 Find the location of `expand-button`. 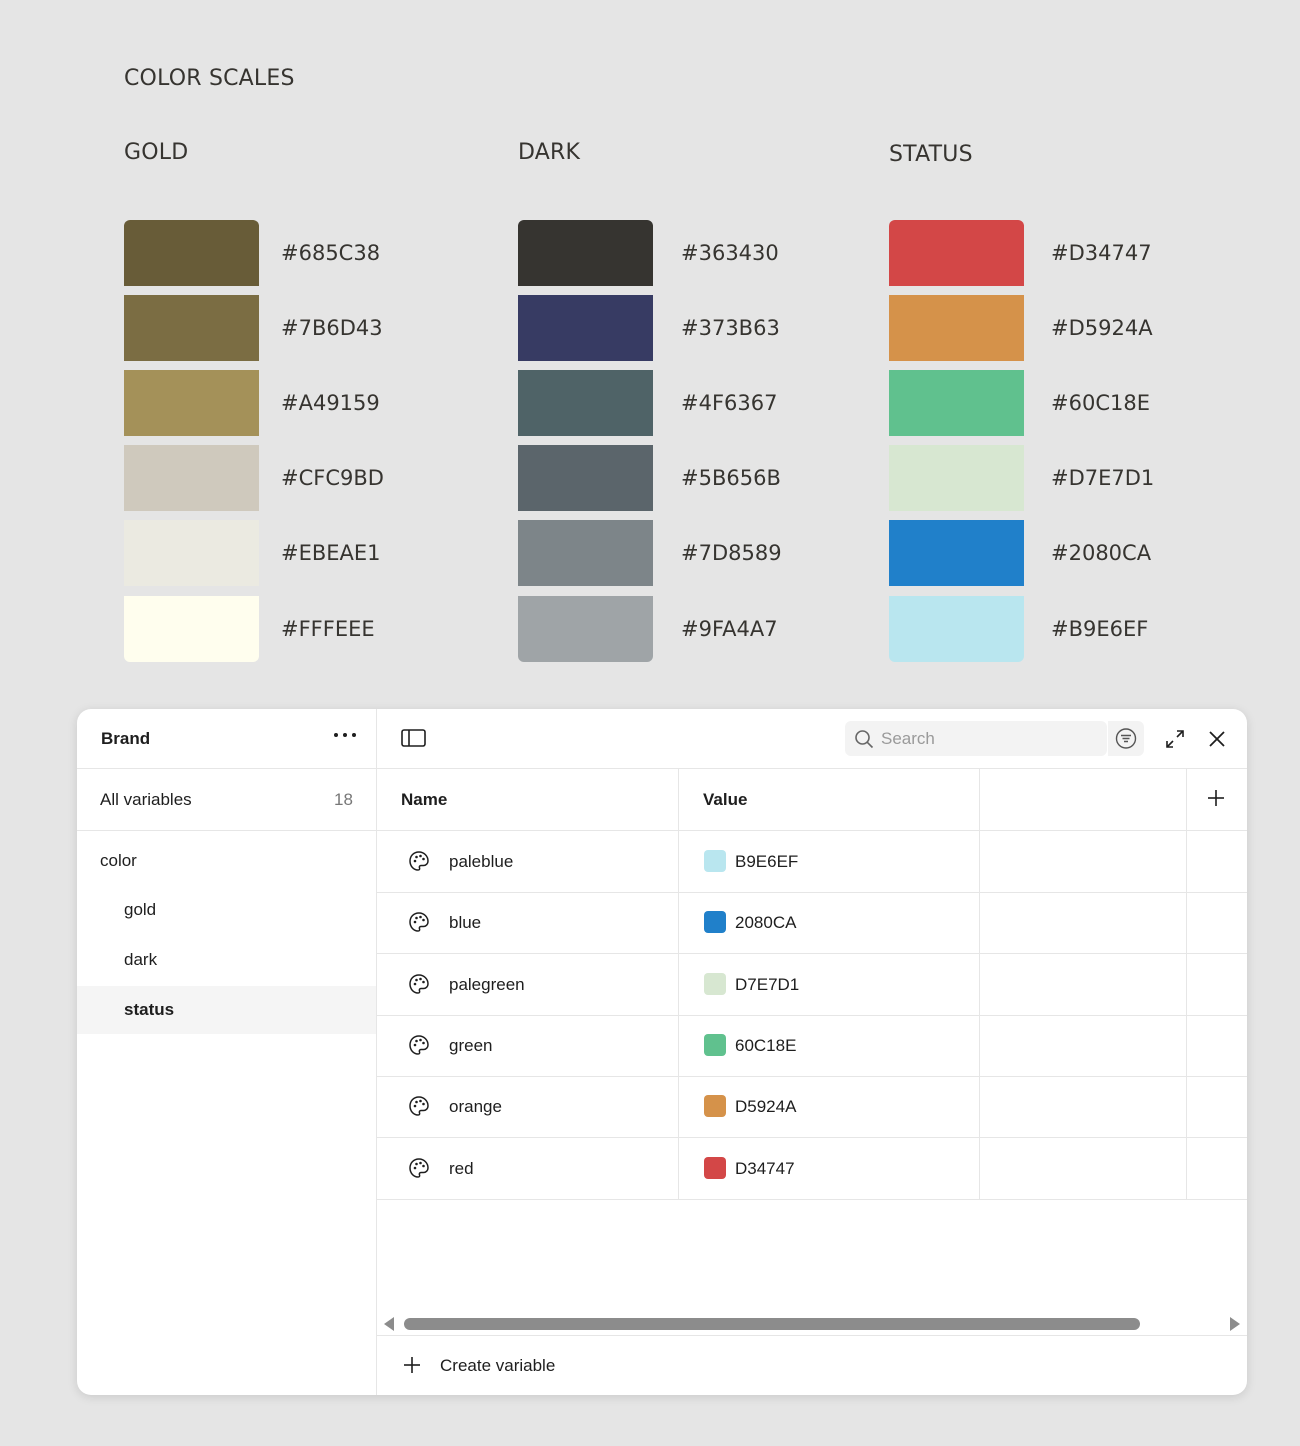

expand-button is located at coordinates (1175, 739).